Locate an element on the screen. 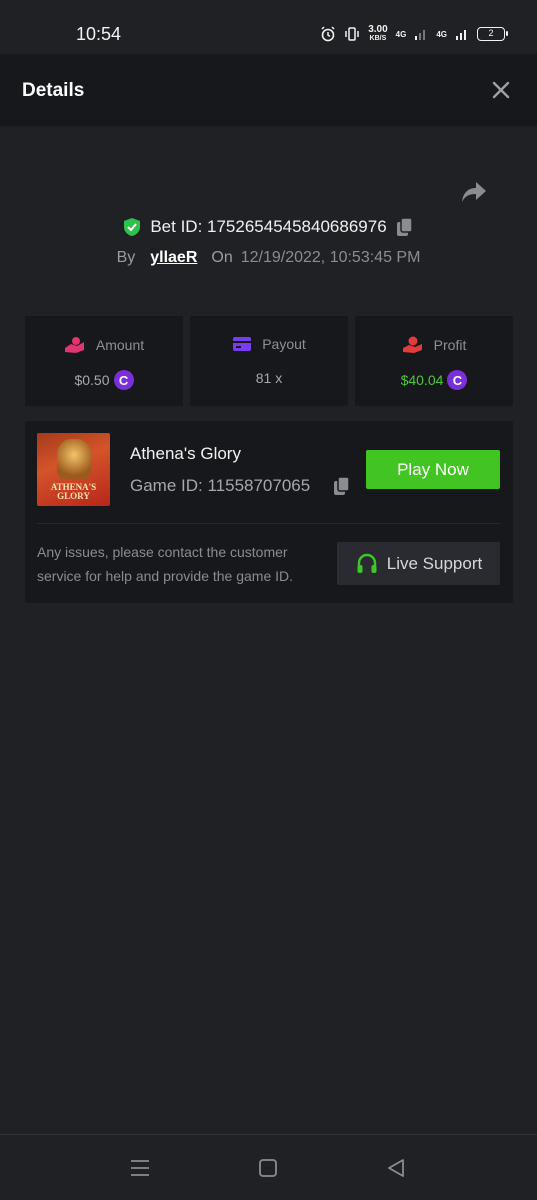 This screenshot has width=537, height=1200. bet-id-row: Bet ID: 1752654545840686976 is located at coordinates (268, 227).